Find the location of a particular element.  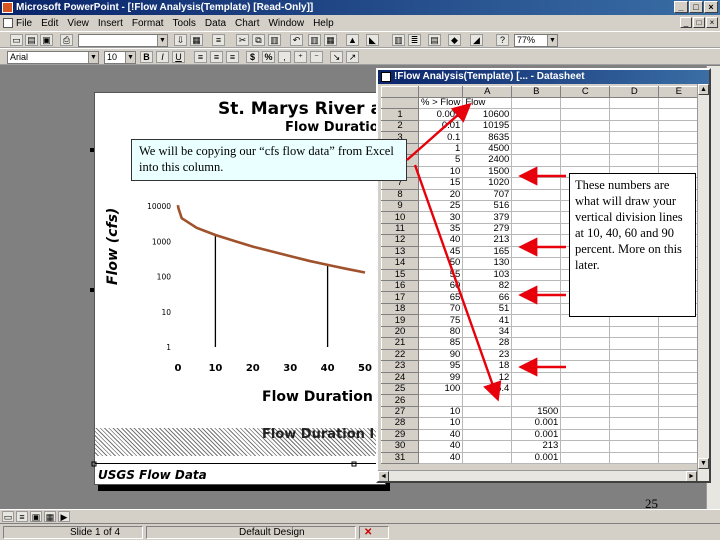

status-slide-count: Slide 1 of 4 is located at coordinates (73, 532).